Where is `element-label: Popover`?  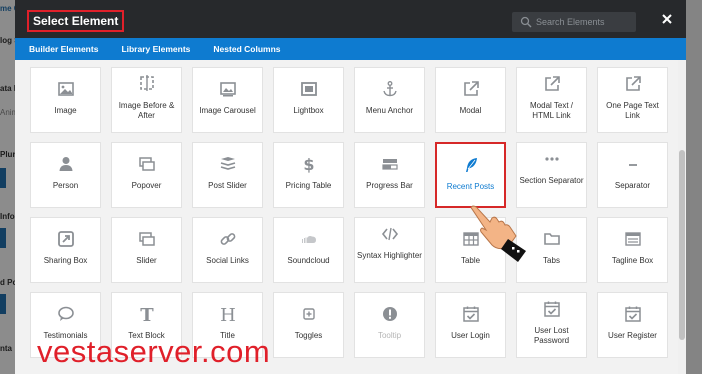
element-label: Popover is located at coordinates (146, 185).